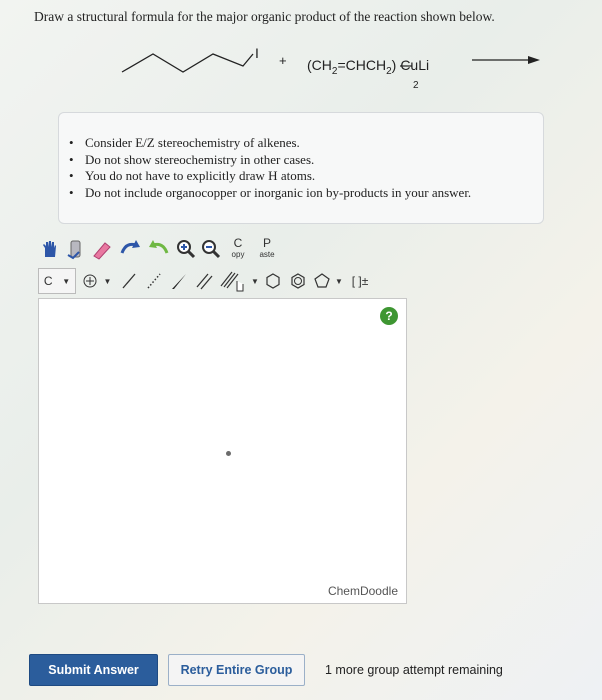  I want to click on help-icon: ?, so click(389, 316).